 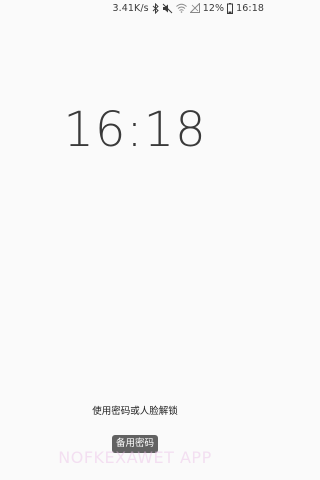 What do you see at coordinates (167, 8) in the screenshot?
I see `mute-icon` at bounding box center [167, 8].